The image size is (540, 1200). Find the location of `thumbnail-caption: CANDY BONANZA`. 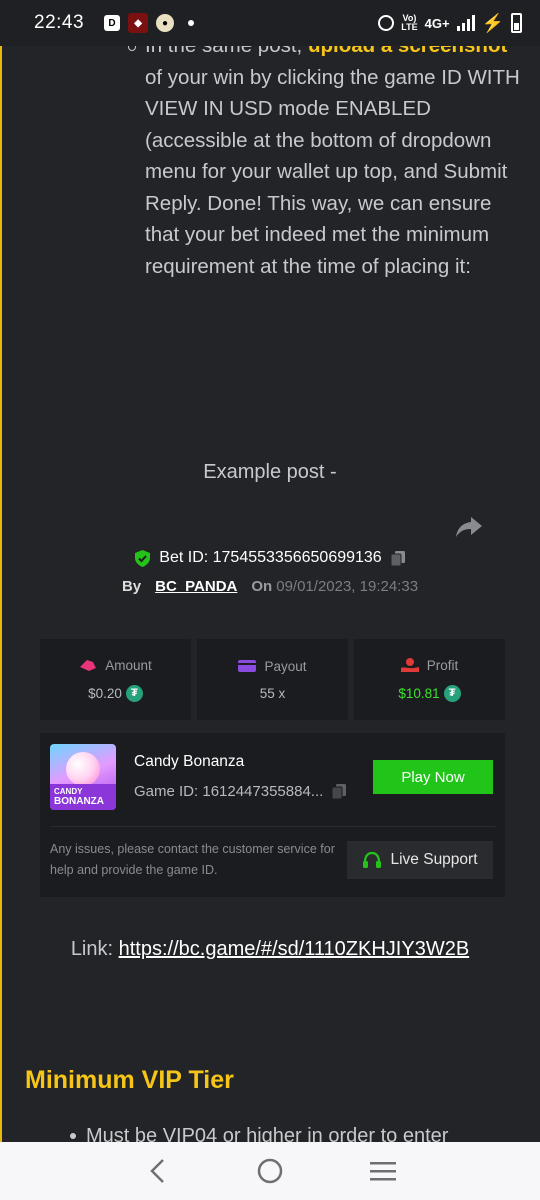

thumbnail-caption: CANDY BONANZA is located at coordinates (83, 797).